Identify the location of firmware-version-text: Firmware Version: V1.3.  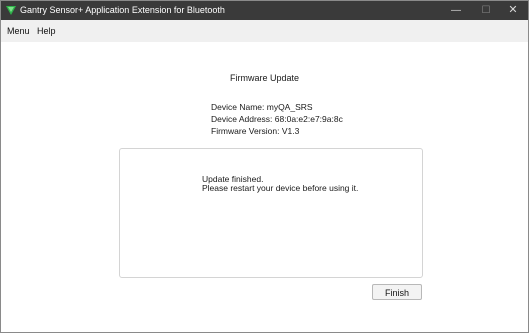
(255, 131).